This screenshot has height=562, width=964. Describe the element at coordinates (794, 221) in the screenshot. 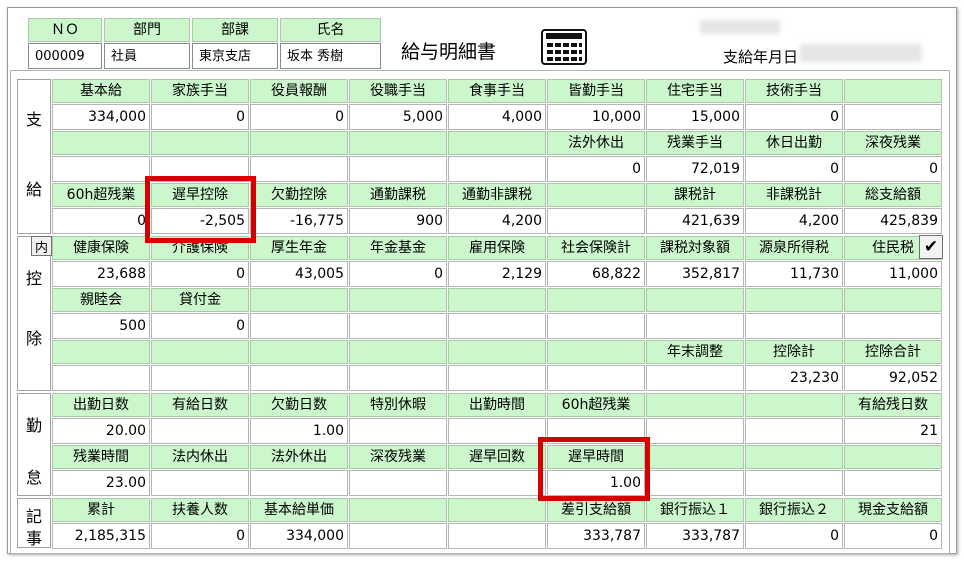

I see `r3-value-7: 4,200` at that location.